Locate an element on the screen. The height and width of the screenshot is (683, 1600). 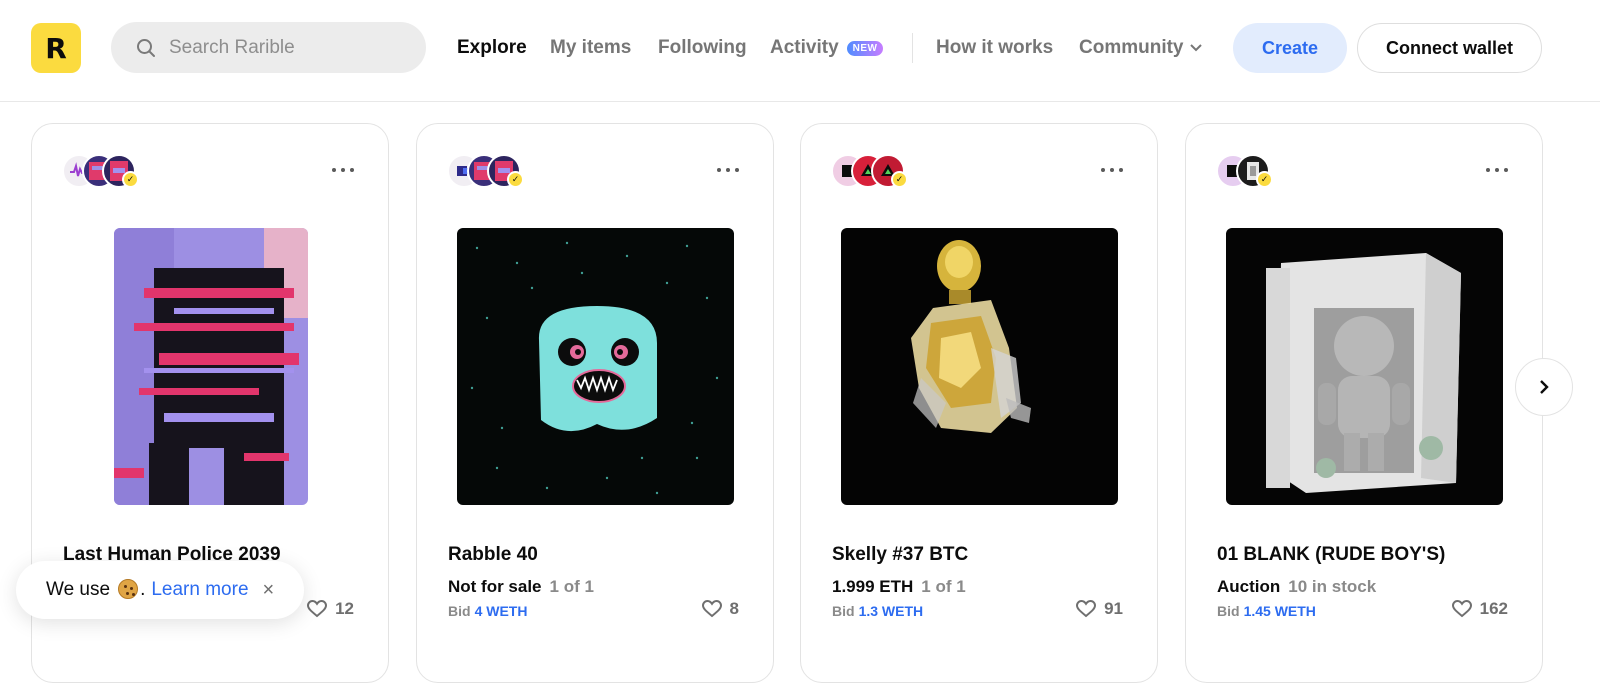
price: Auction is located at coordinates (1249, 586).